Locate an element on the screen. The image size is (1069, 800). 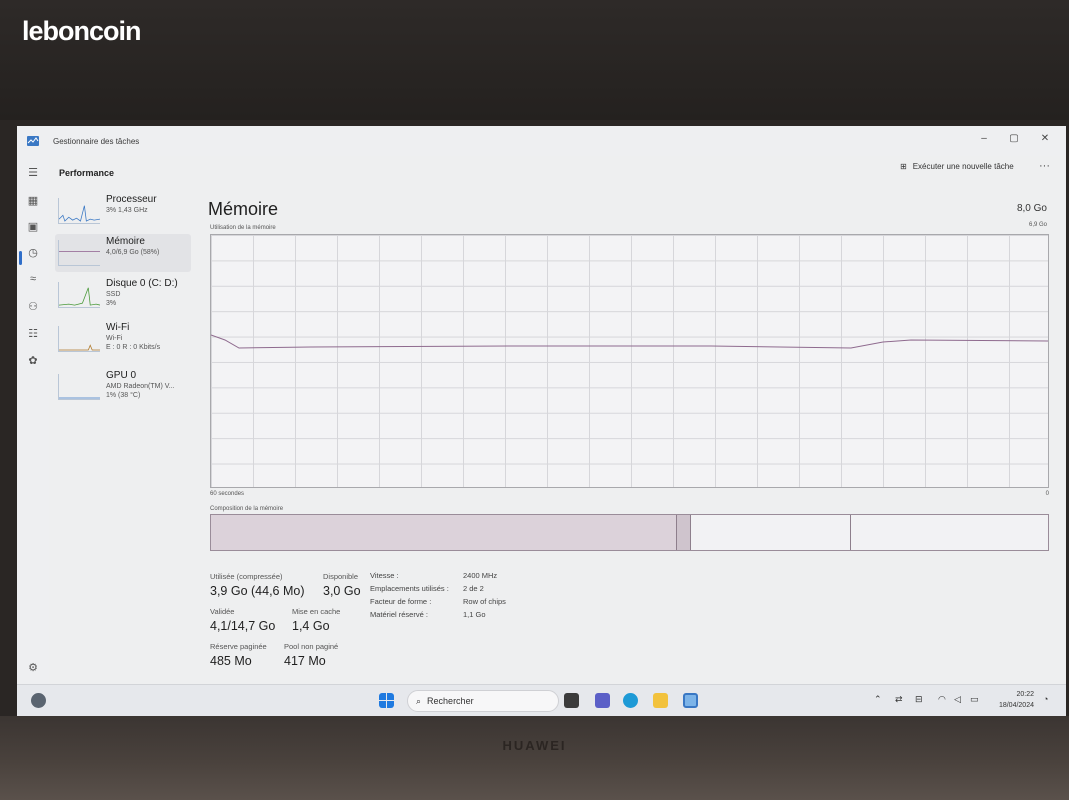
reserved-label: Matériel réservé : is located at coordinates (399, 614).